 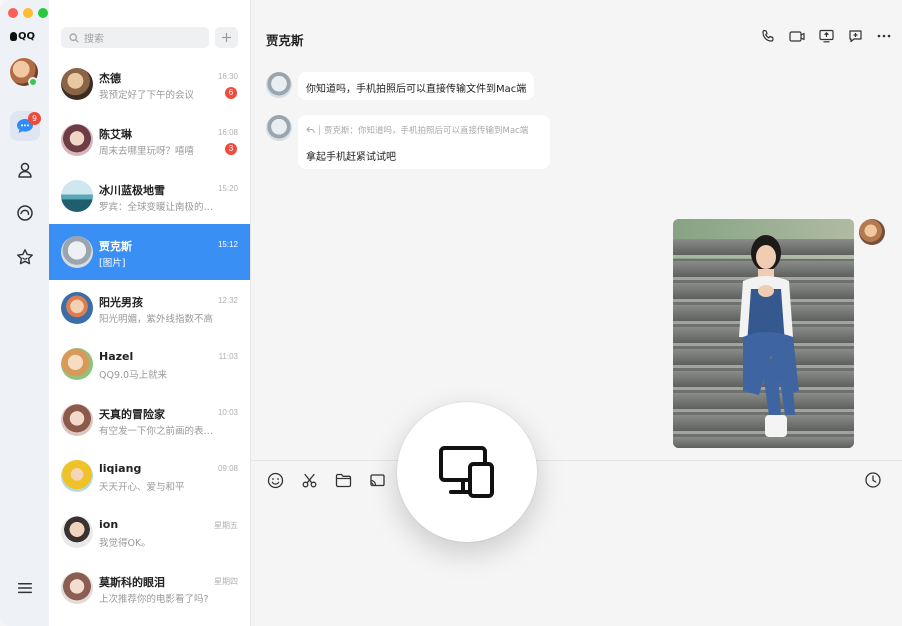 I want to click on scissors-icon, so click(x=309, y=480).